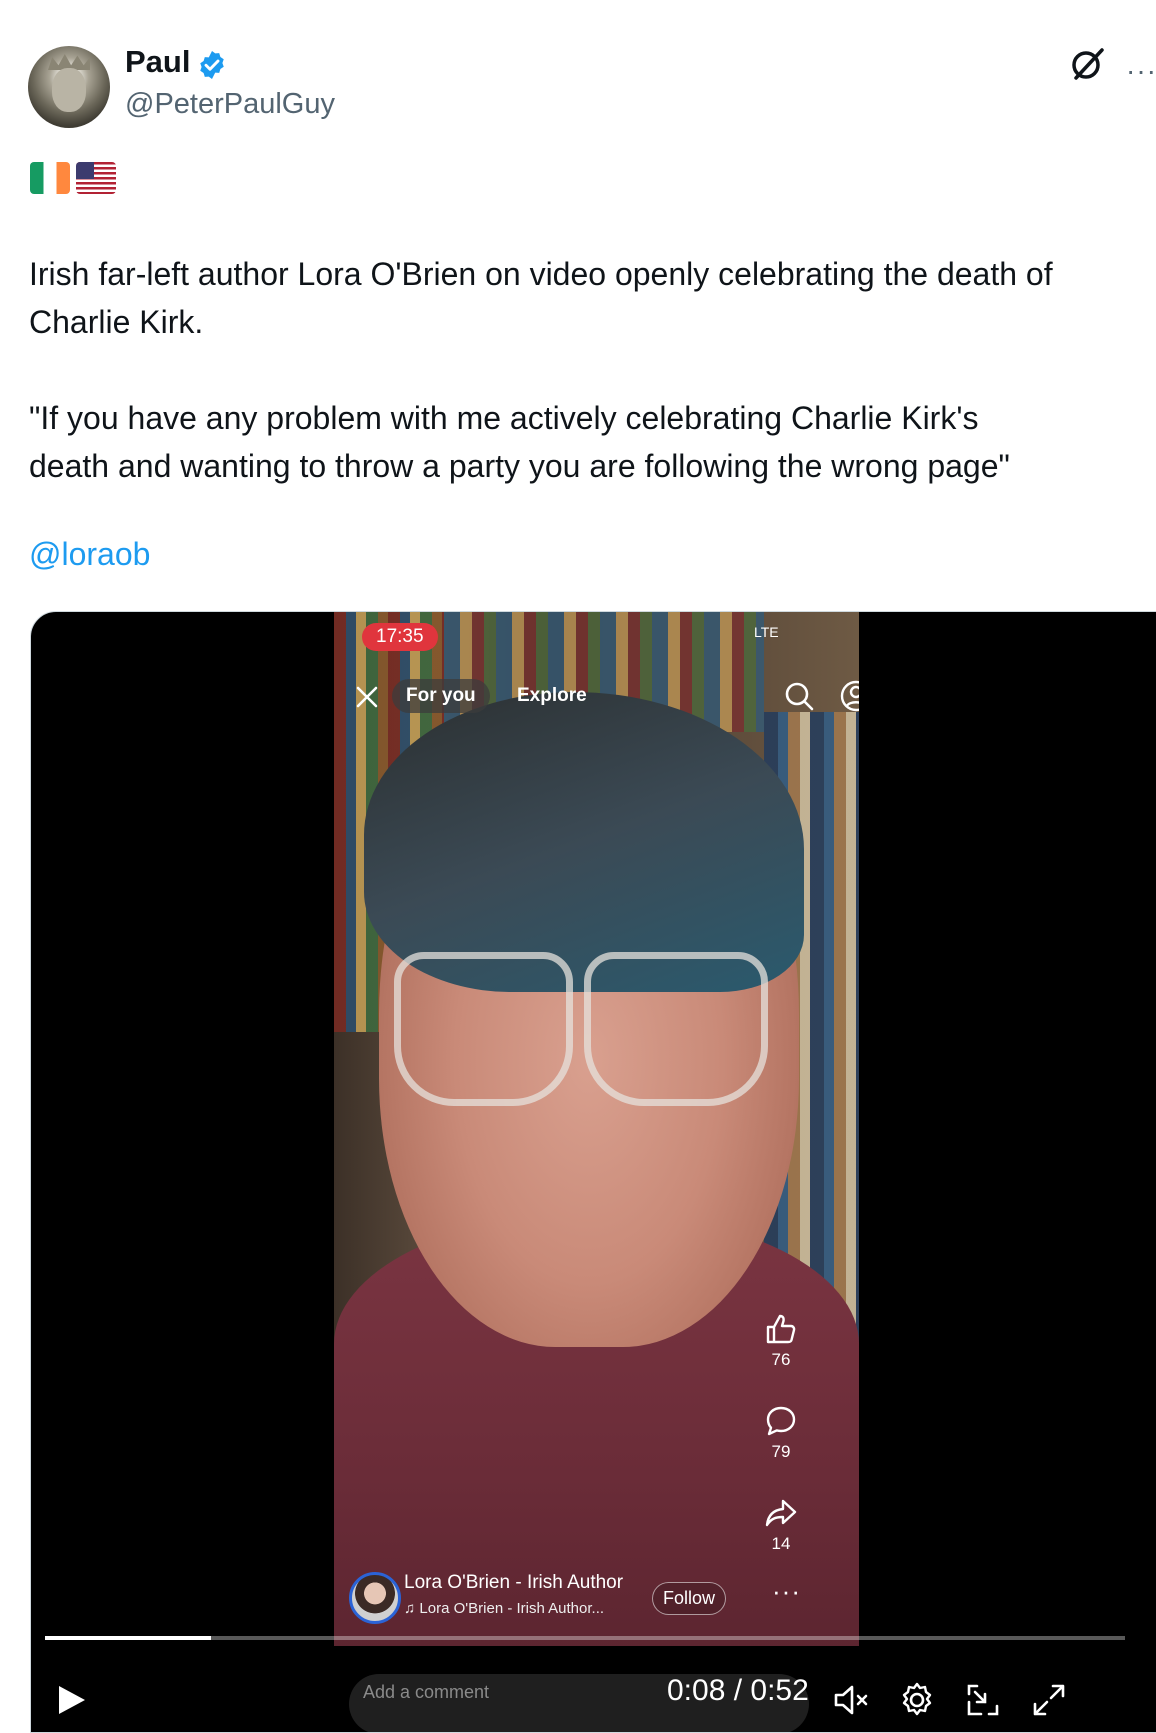  Describe the element at coordinates (781, 1543) in the screenshot. I see `share-count: 14` at that location.